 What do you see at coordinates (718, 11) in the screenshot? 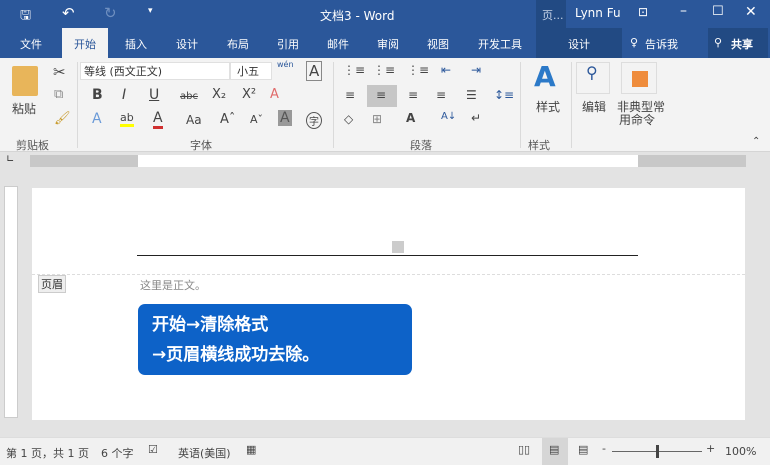
I see `maximize-icon: ☐` at bounding box center [718, 11].